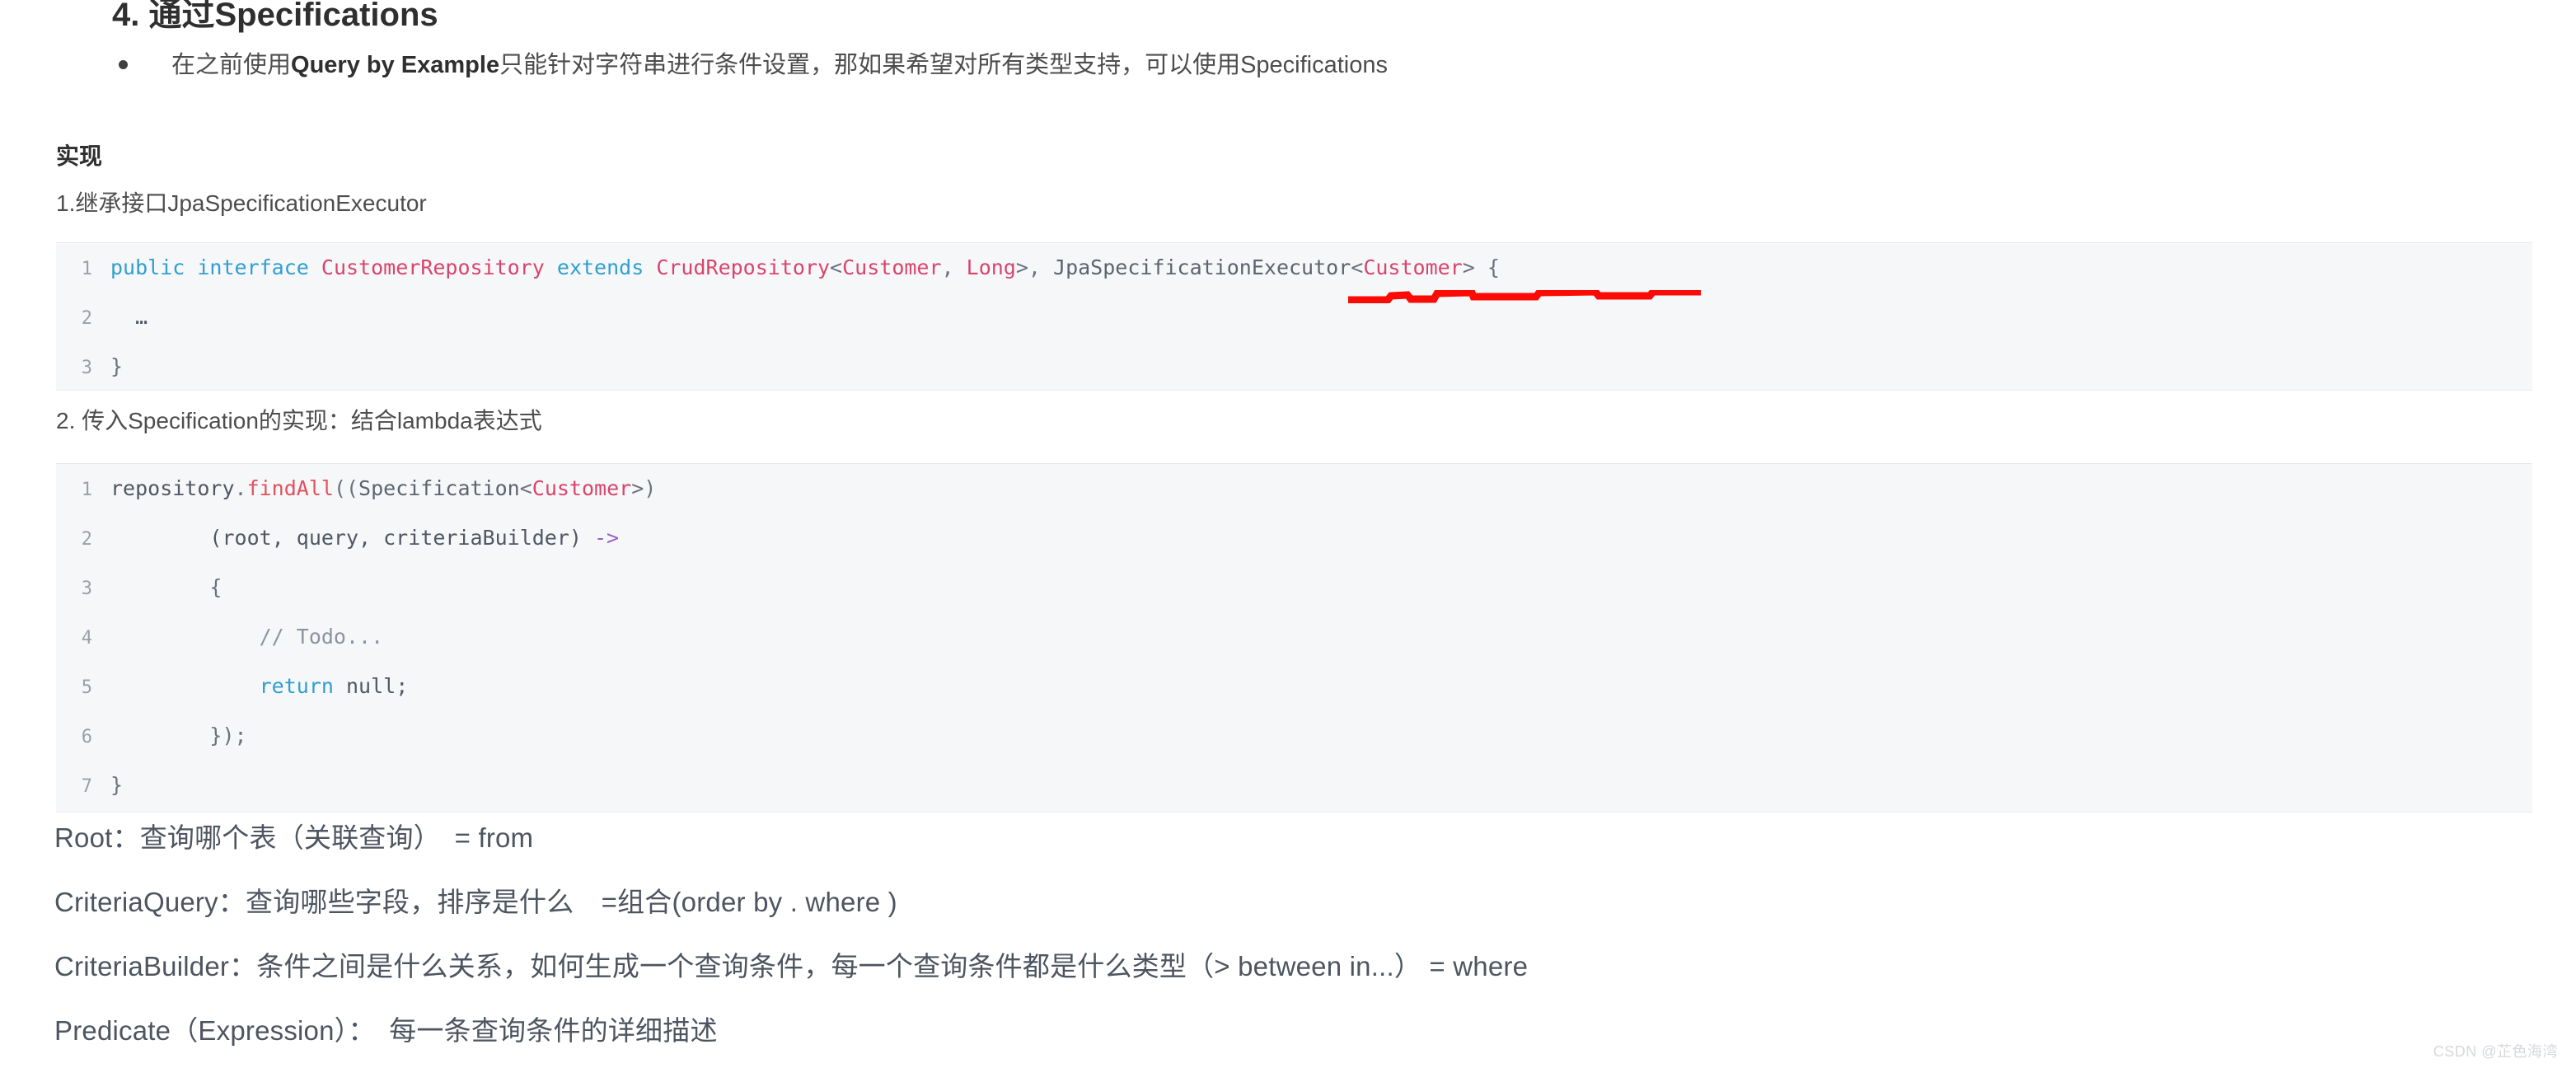 The height and width of the screenshot is (1068, 2576). I want to click on code-line-text: });, so click(178, 736).